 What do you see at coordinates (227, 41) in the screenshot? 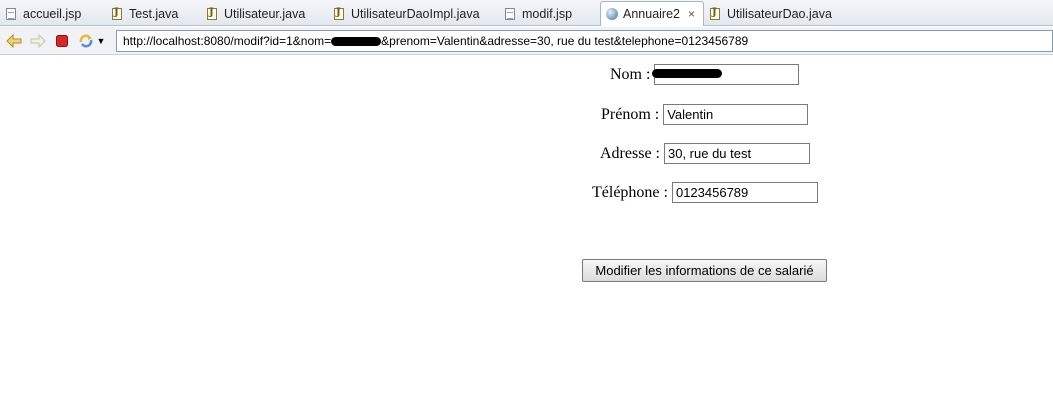
I see `url-text-start: http://localhost:8080/modif?id=1&nom=` at bounding box center [227, 41].